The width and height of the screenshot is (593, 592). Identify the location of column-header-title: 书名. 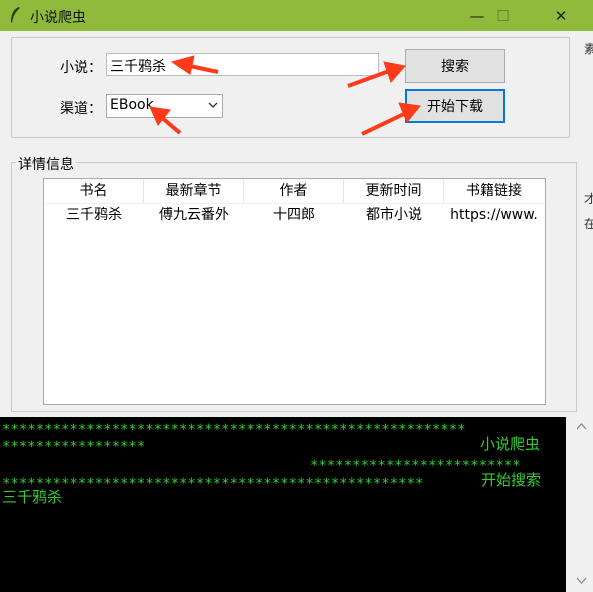
(94, 191).